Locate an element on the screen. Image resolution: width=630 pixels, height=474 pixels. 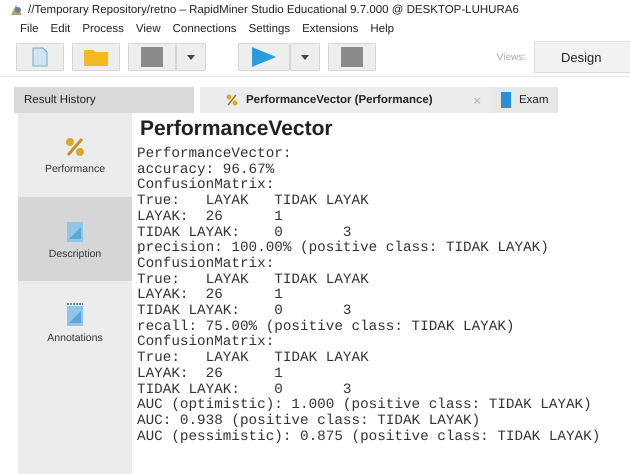
menu-item: Edit is located at coordinates (60, 29).